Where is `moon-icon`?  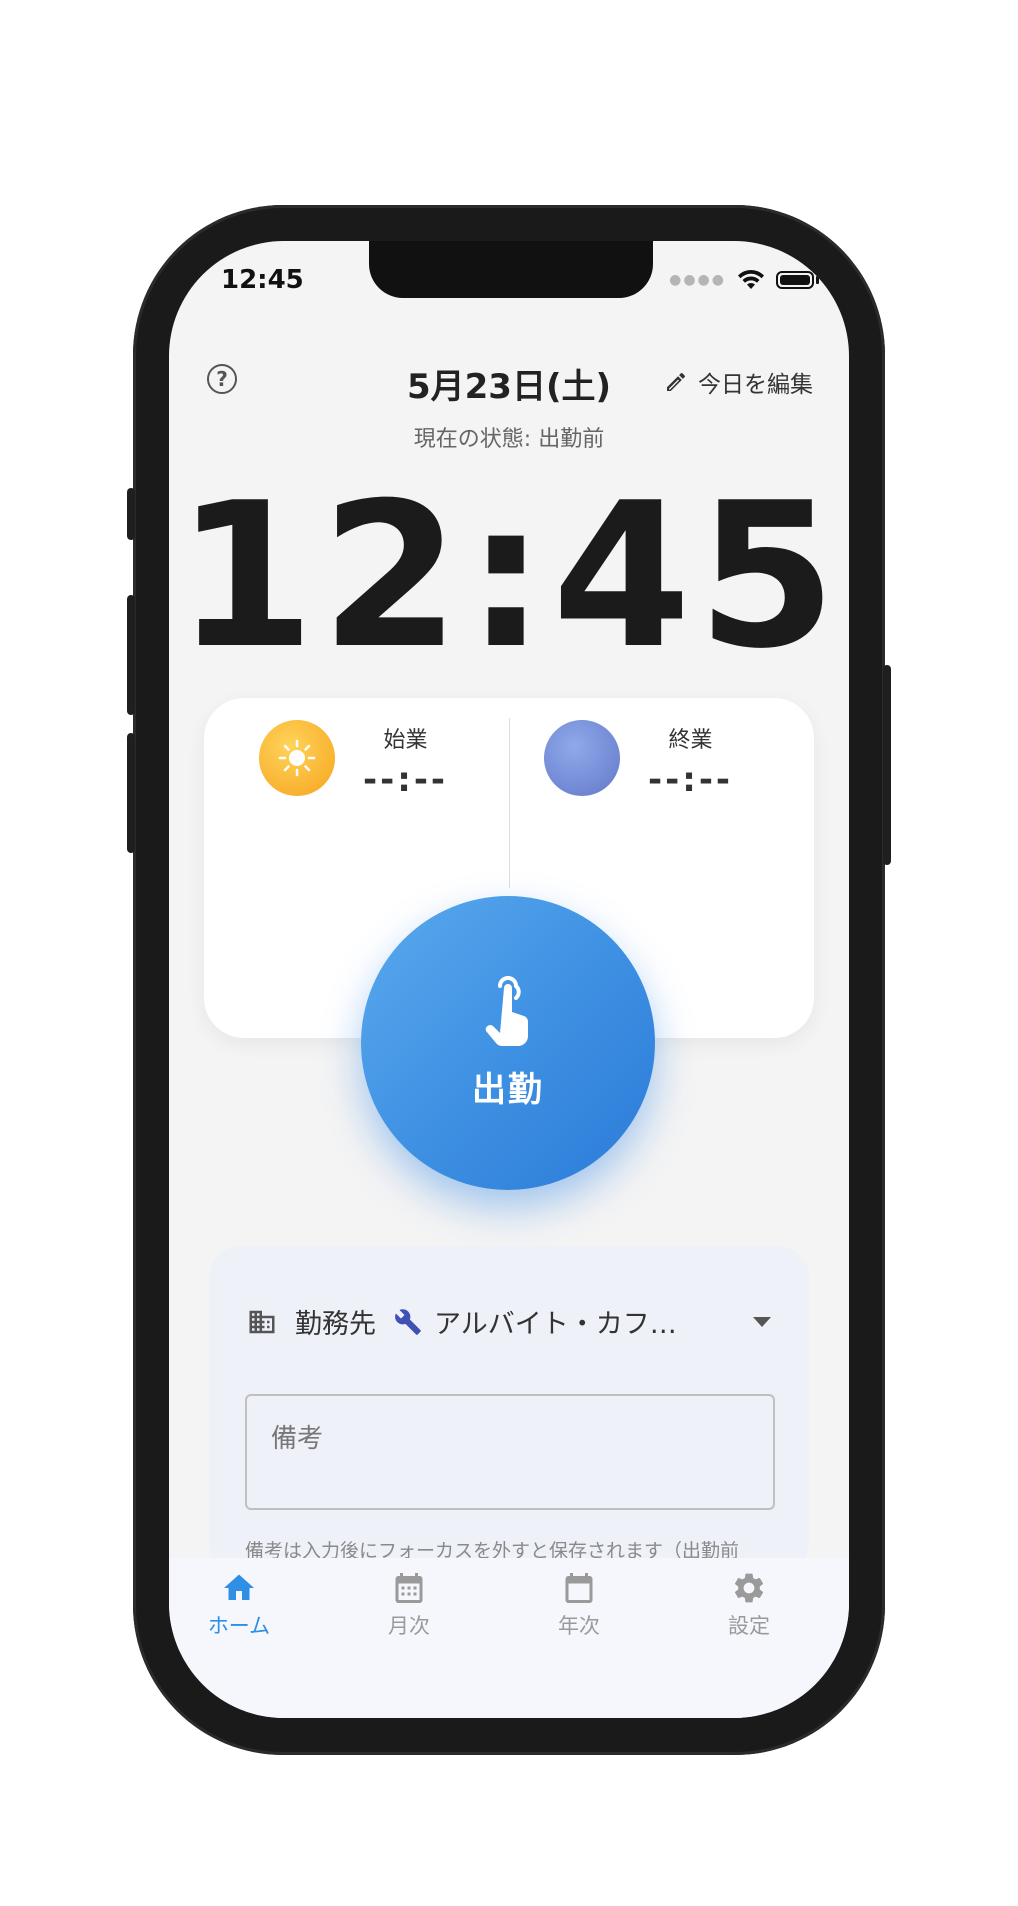 moon-icon is located at coordinates (582, 758).